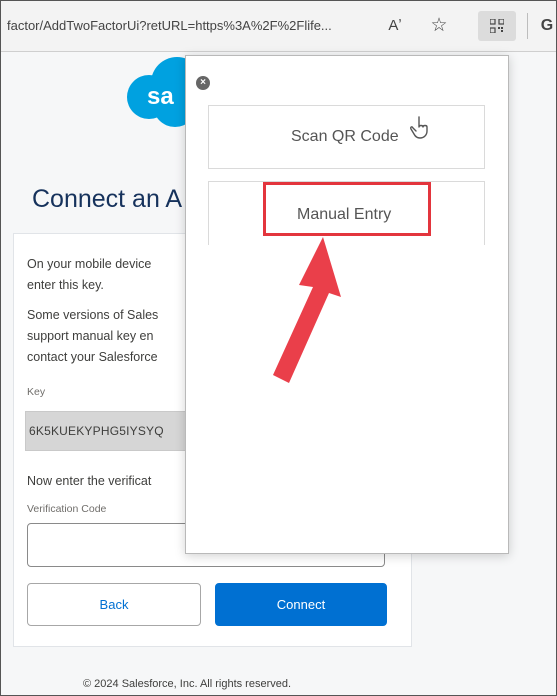 The height and width of the screenshot is (696, 557). I want to click on qr-extension-button, so click(497, 26).